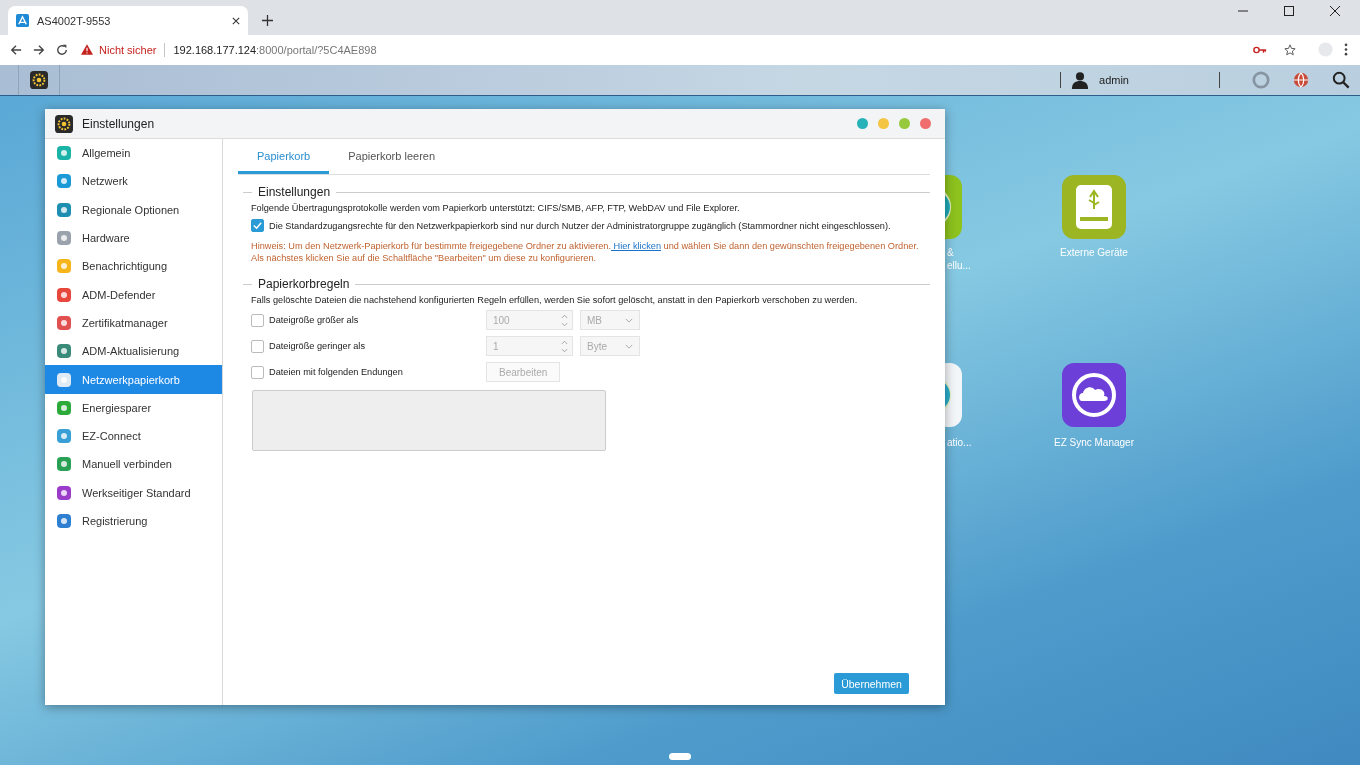 This screenshot has width=1360, height=765. What do you see at coordinates (636, 246) in the screenshot?
I see `hier-klicken-link: Hier klicken` at bounding box center [636, 246].